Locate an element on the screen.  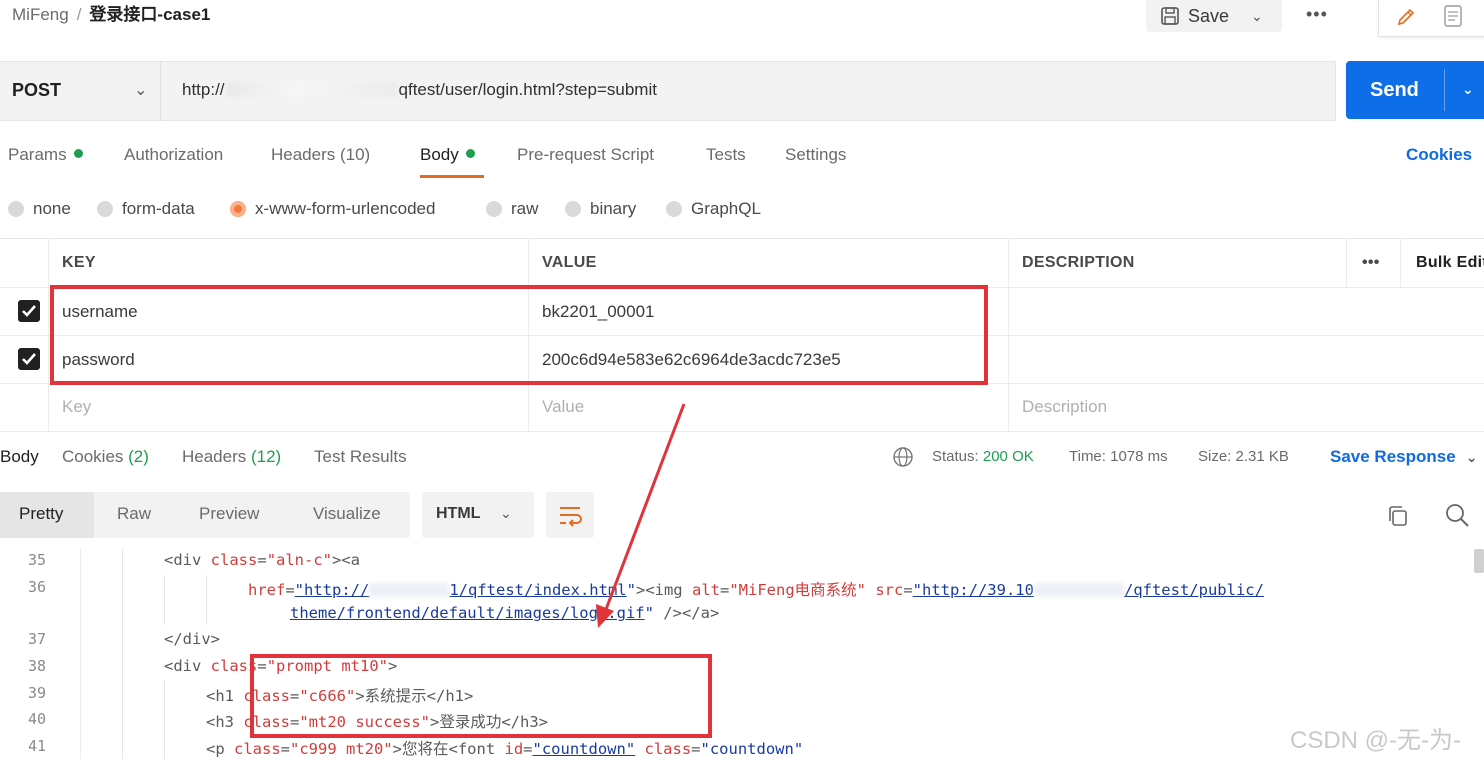
watermark: CSDN @-无-为- is located at coordinates (1376, 740).